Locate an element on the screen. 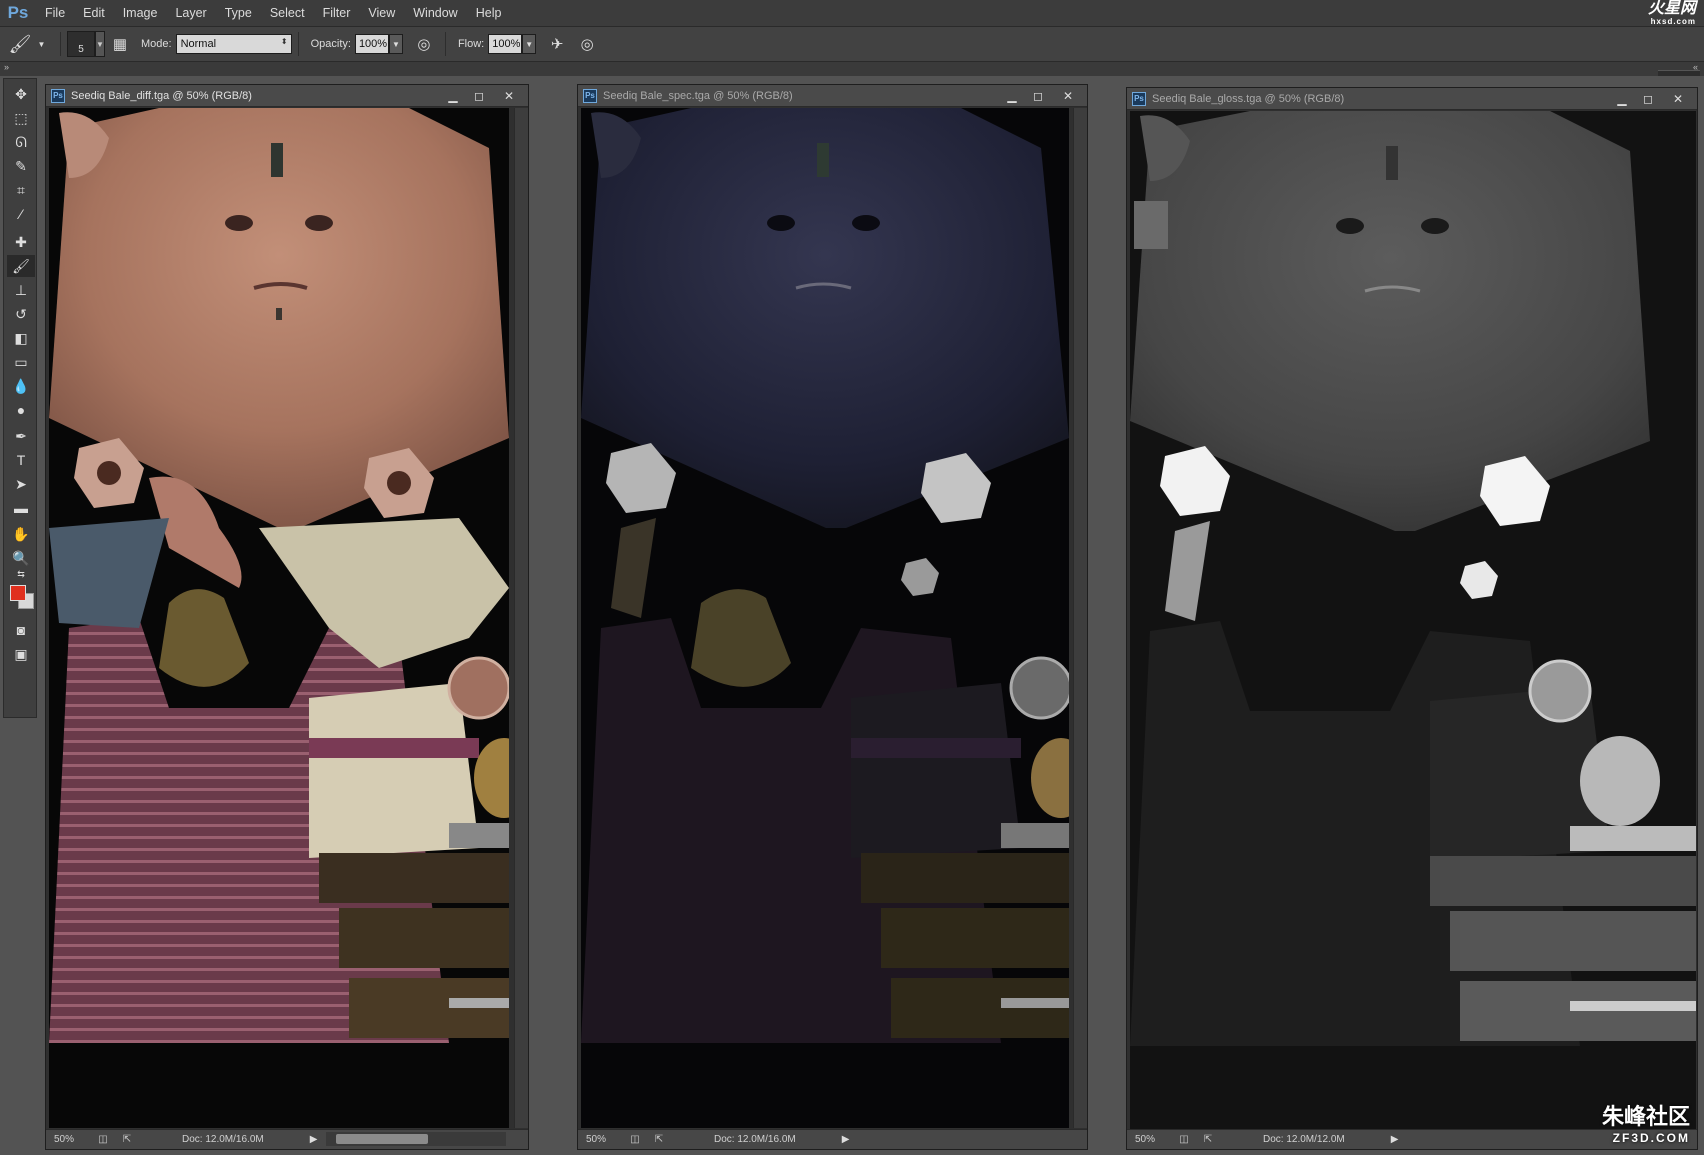 Image resolution: width=1704 pixels, height=1155 pixels. foreground-color-swatch is located at coordinates (18, 593).